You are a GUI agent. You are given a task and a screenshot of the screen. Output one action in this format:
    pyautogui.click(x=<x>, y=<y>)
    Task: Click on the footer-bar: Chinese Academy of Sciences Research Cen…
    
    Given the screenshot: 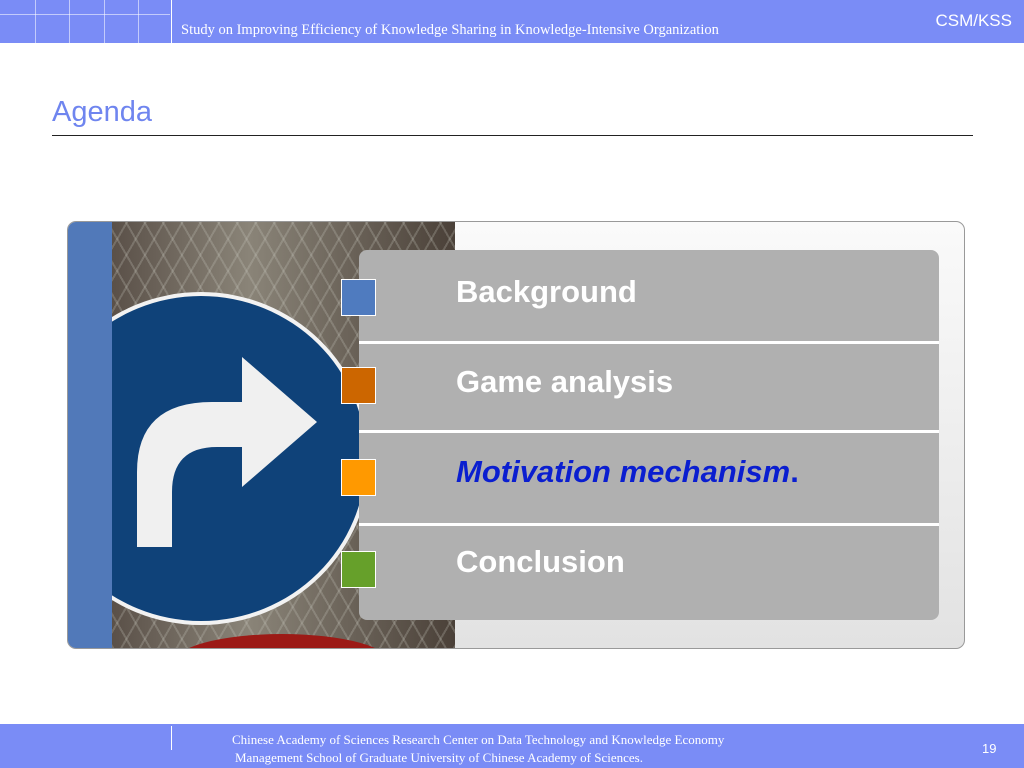 What is the action you would take?
    pyautogui.click(x=512, y=746)
    